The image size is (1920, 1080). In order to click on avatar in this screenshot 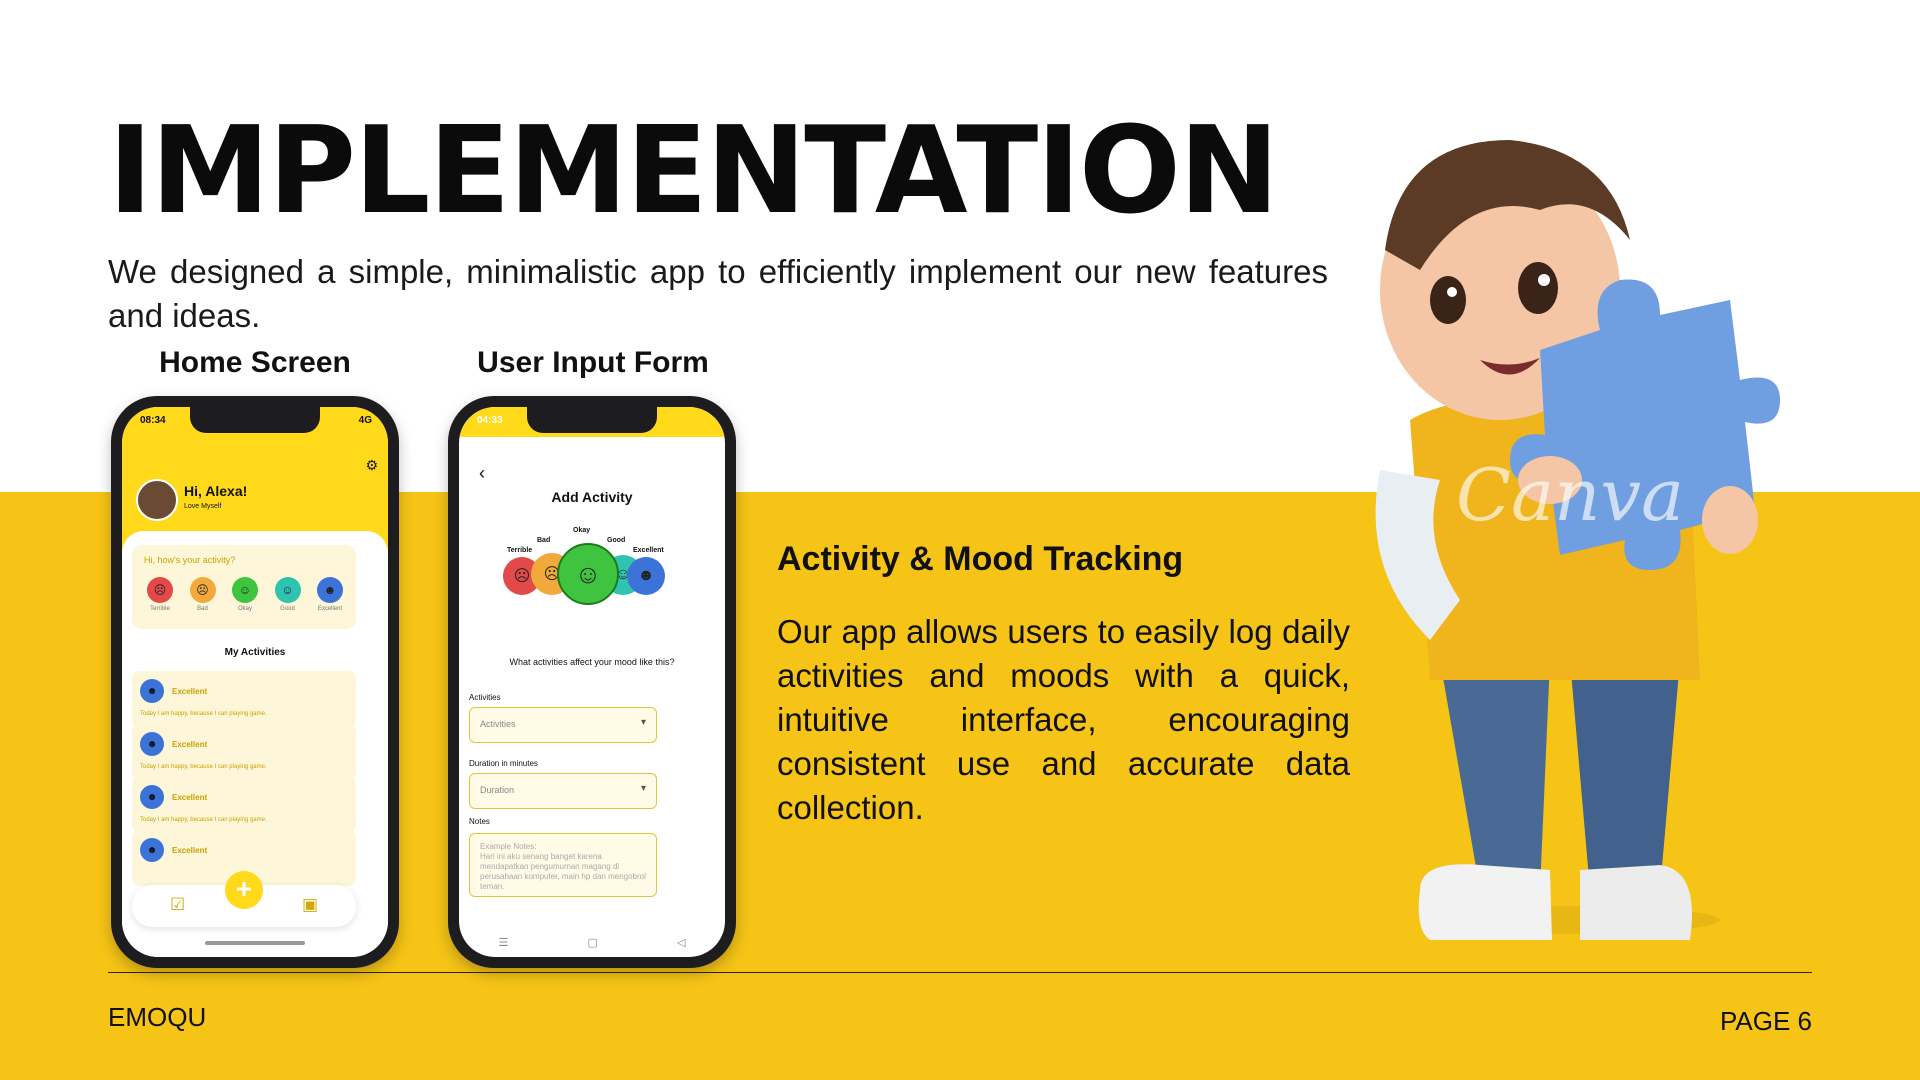, I will do `click(157, 500)`.